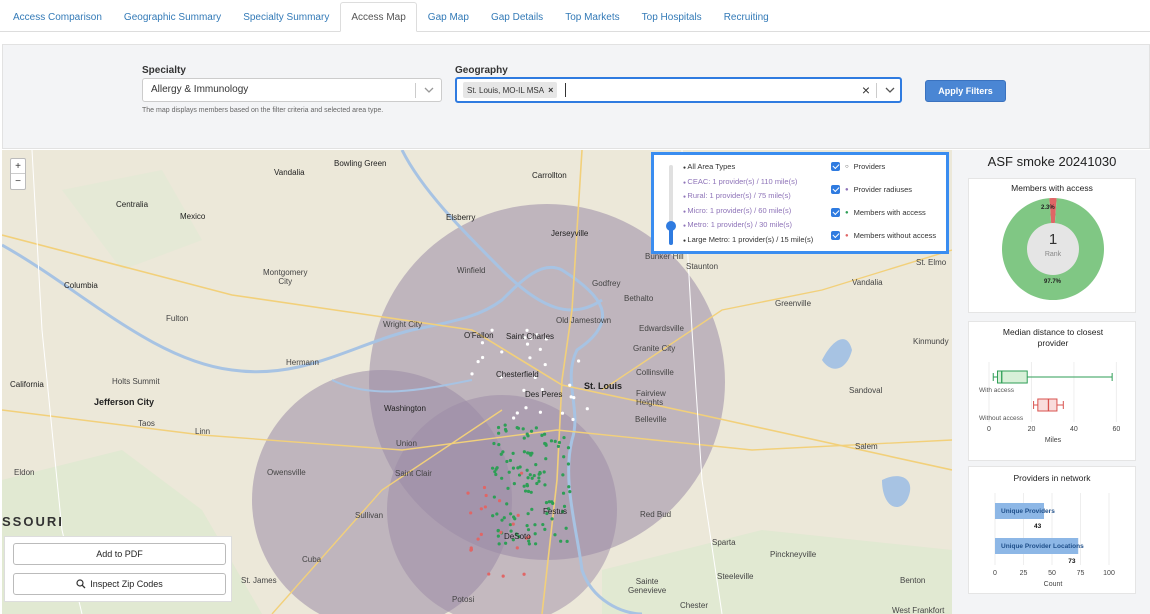  What do you see at coordinates (1038, 526) in the screenshot?
I see `bar-value-label: 43` at bounding box center [1038, 526].